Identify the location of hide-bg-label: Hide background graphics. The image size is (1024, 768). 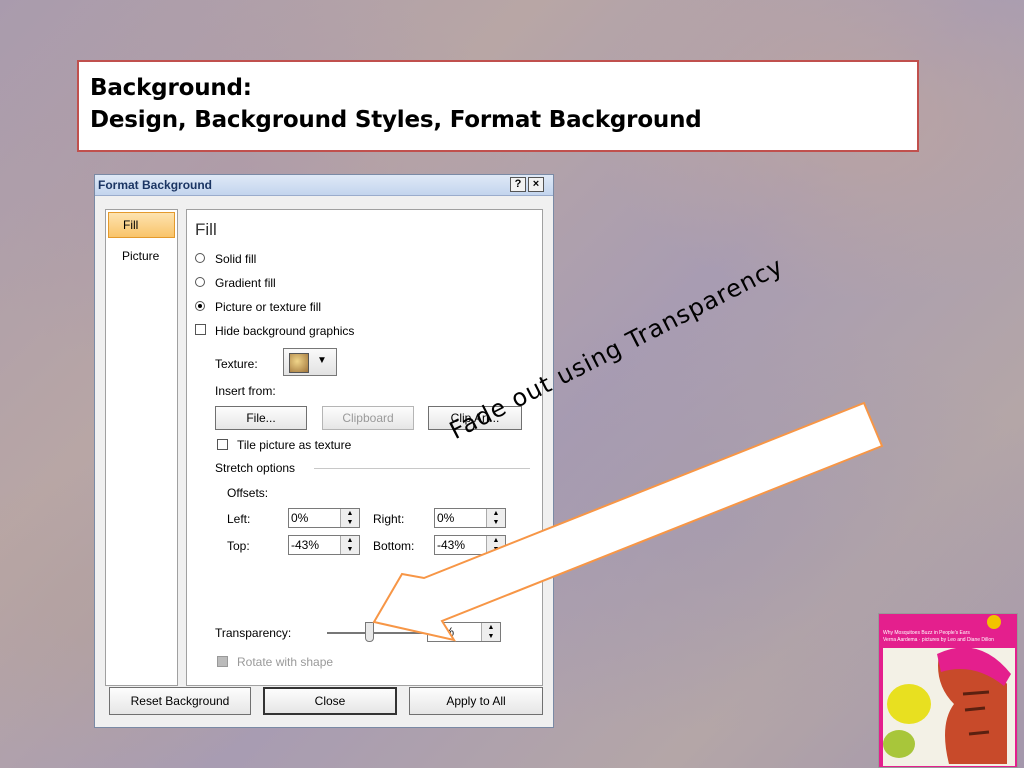
(285, 331).